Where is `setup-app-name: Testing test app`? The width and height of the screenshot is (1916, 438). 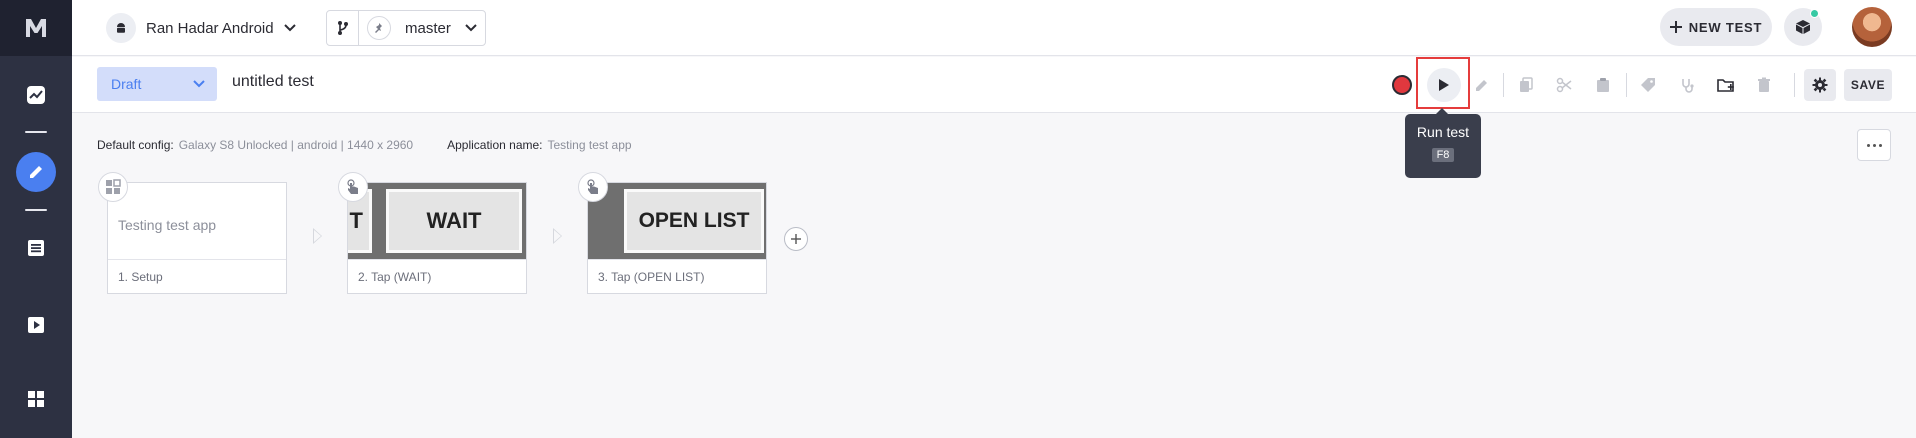
setup-app-name: Testing test app is located at coordinates (167, 225).